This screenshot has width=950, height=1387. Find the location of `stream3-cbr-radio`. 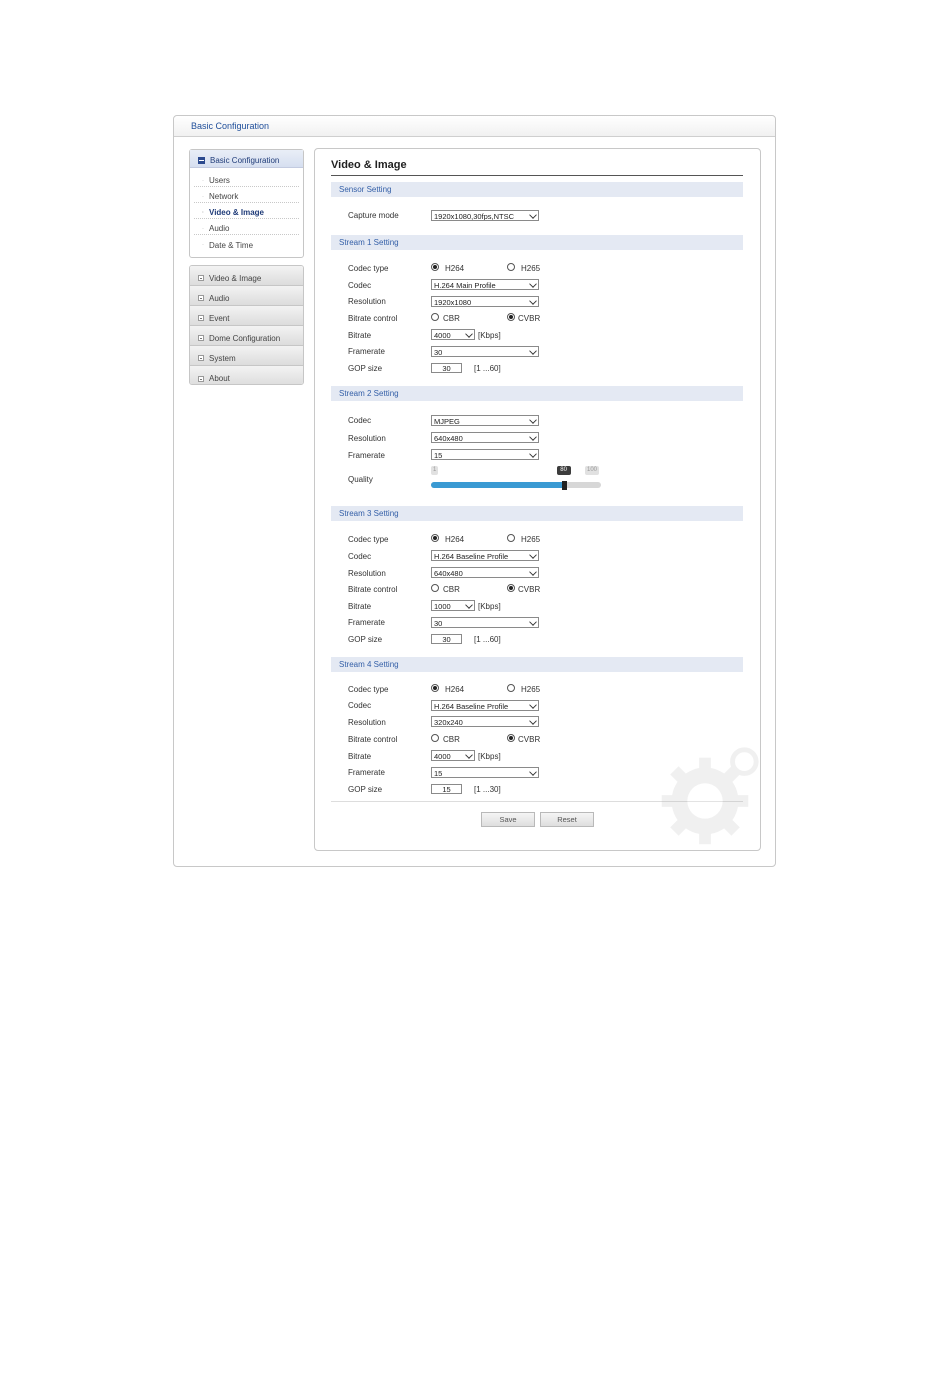

stream3-cbr-radio is located at coordinates (435, 588).